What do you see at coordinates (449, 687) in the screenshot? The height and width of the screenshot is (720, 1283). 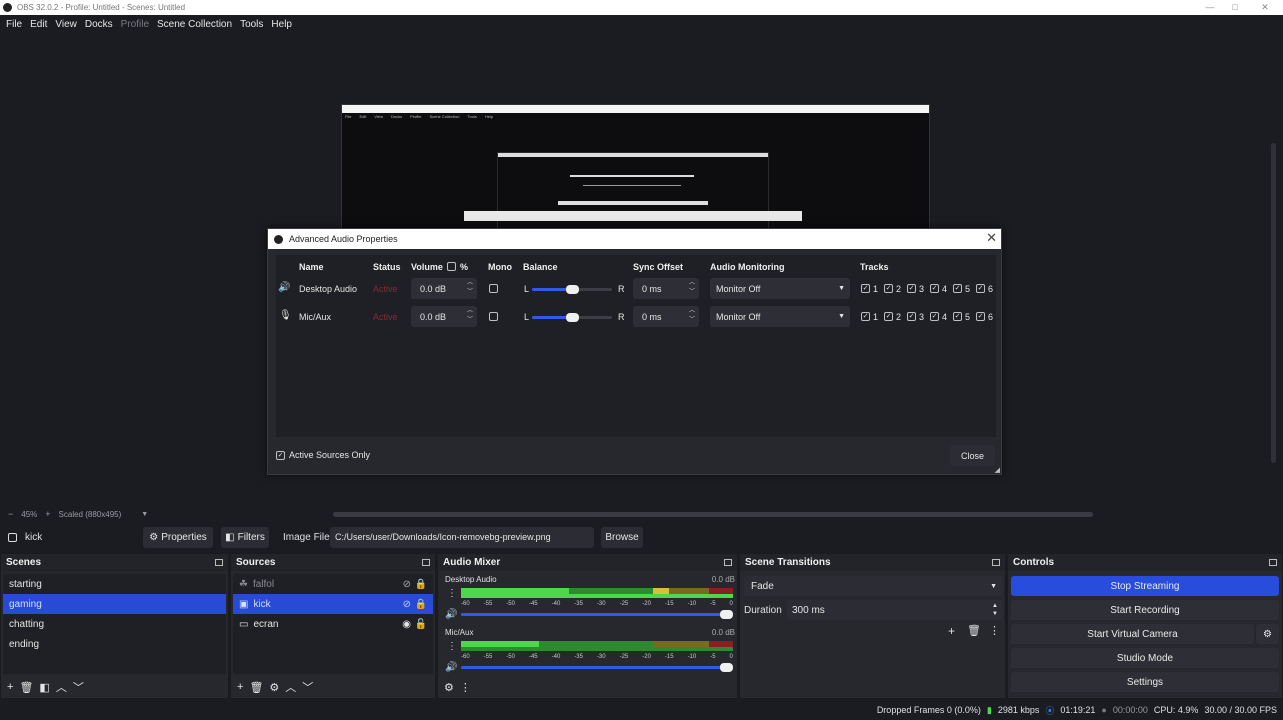 I see `mixer-settings-icon: ⚙` at bounding box center [449, 687].